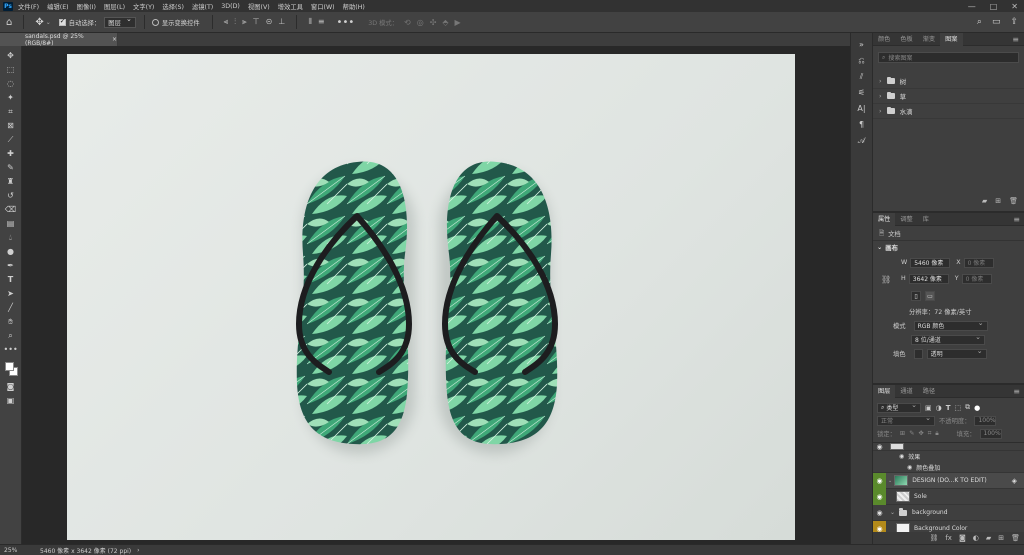  Describe the element at coordinates (11, 349) in the screenshot. I see `edit-toolbar-icon: •••` at that location.